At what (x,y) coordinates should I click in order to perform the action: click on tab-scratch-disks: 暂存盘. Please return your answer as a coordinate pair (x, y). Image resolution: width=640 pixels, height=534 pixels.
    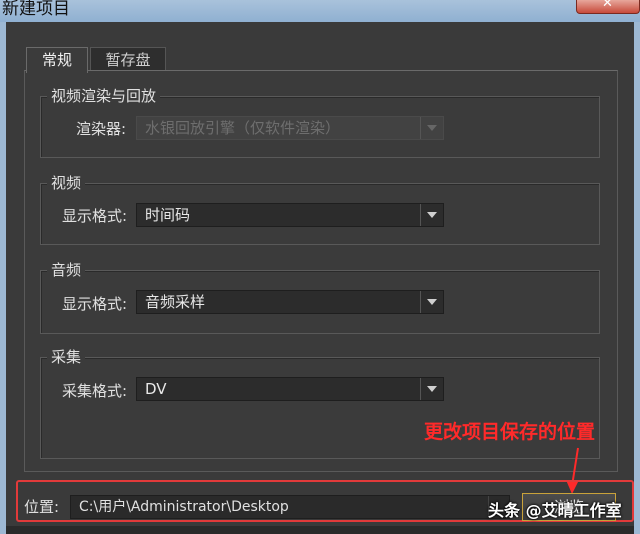
    Looking at the image, I should click on (128, 59).